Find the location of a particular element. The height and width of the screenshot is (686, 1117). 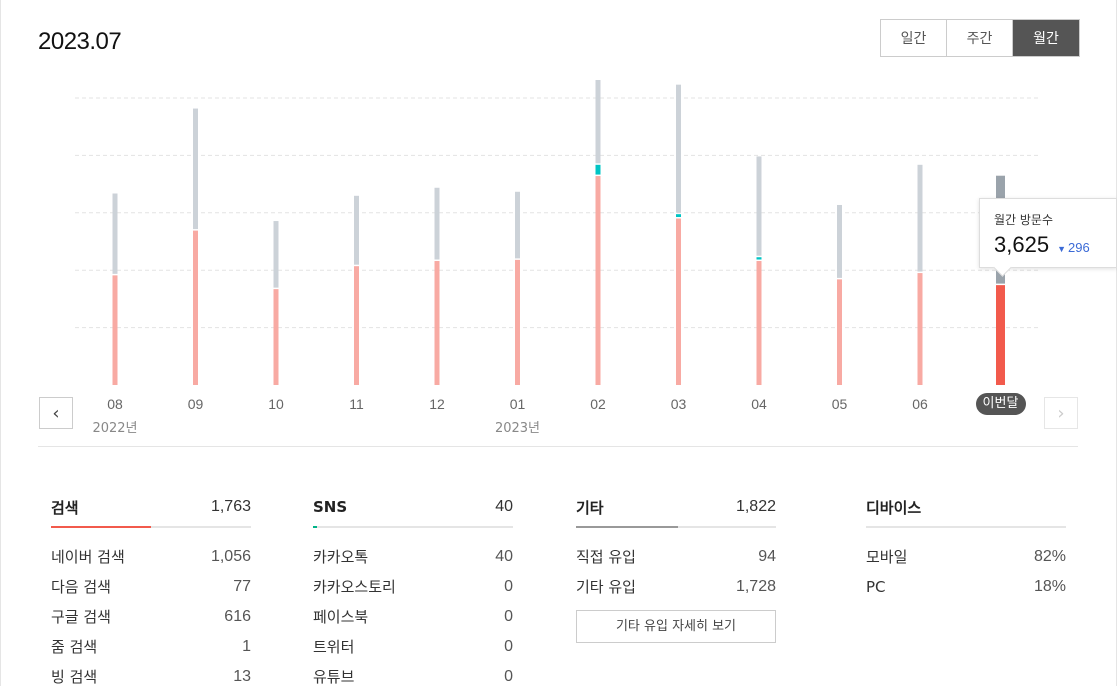

search-panel-title: 검색 is located at coordinates (65, 507).